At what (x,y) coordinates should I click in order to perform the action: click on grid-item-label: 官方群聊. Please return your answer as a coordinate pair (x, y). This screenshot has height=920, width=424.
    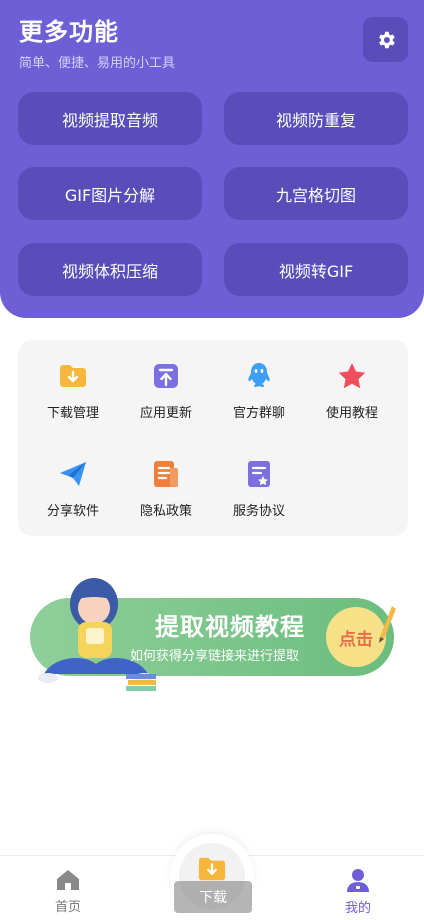
    Looking at the image, I should click on (258, 413).